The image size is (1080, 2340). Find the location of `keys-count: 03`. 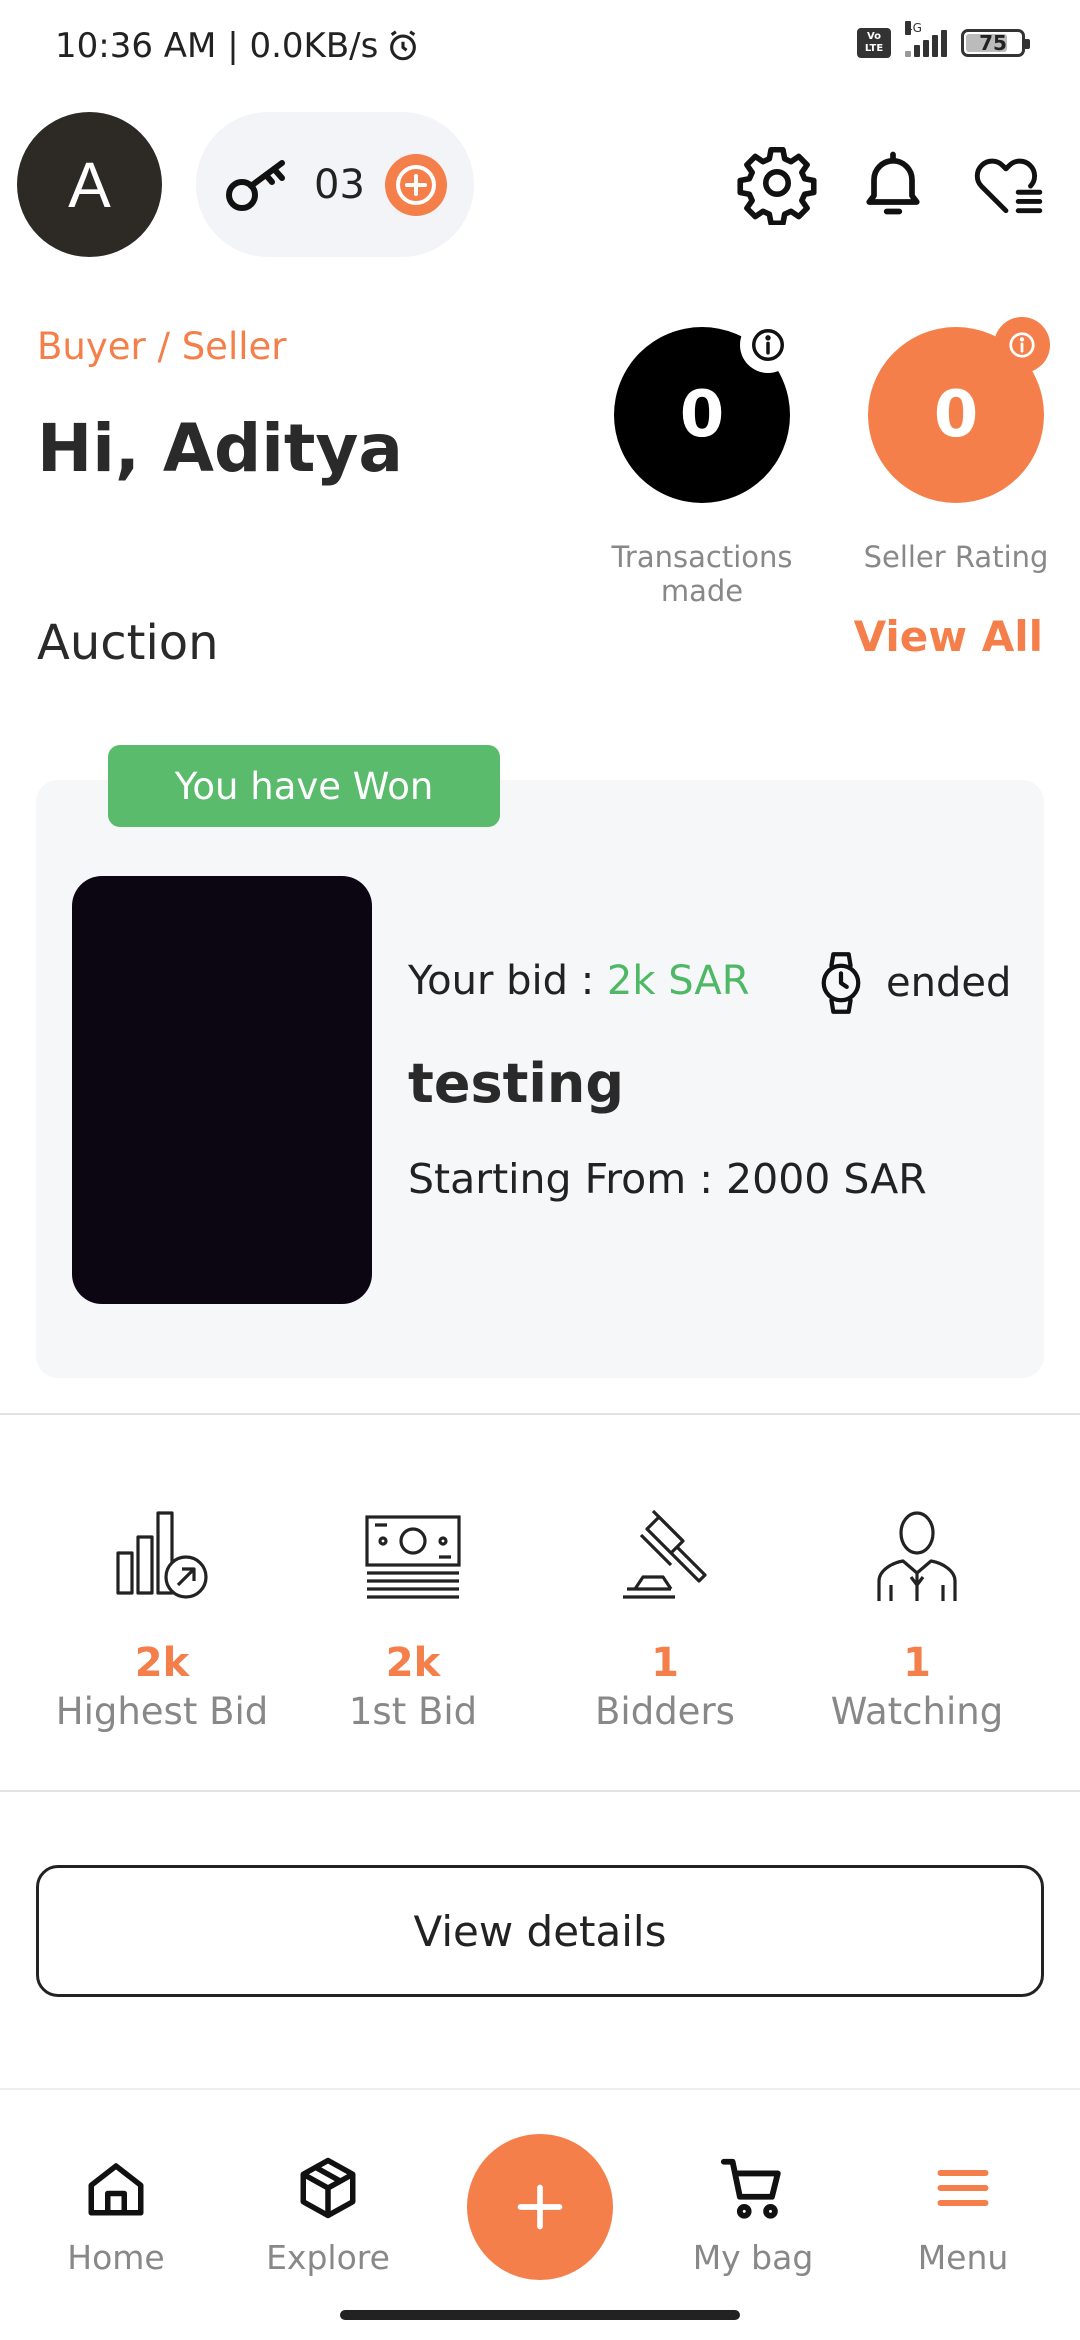

keys-count: 03 is located at coordinates (339, 184).